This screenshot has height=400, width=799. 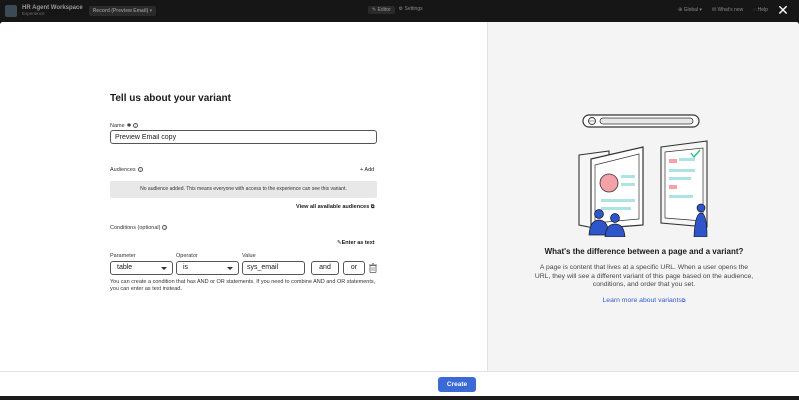 What do you see at coordinates (117, 126) in the screenshot?
I see `name-label: Name` at bounding box center [117, 126].